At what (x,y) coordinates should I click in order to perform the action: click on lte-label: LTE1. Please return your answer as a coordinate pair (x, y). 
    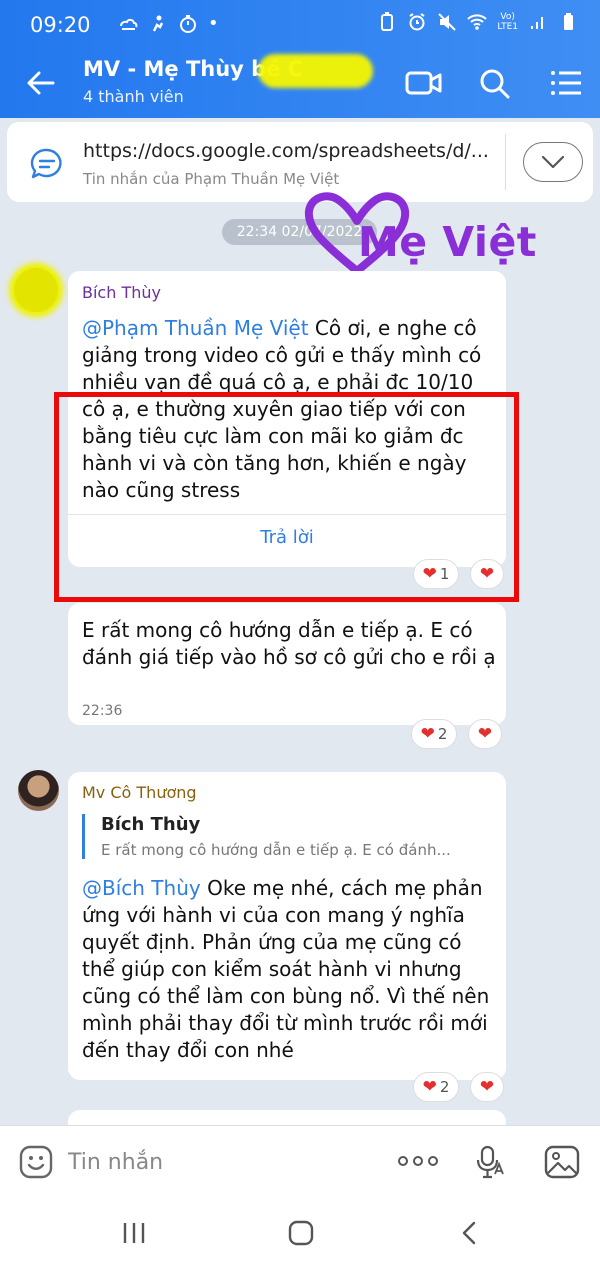
    Looking at the image, I should click on (507, 27).